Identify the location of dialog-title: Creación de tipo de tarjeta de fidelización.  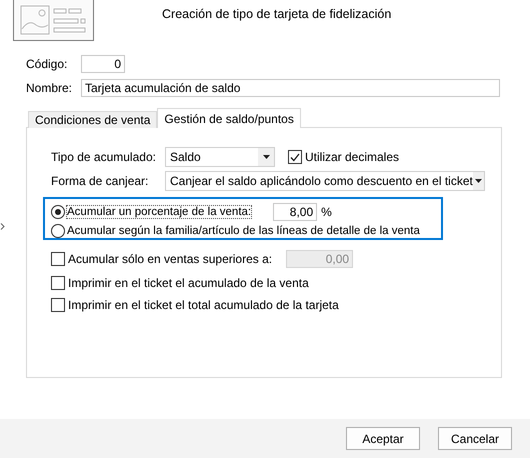
(277, 14).